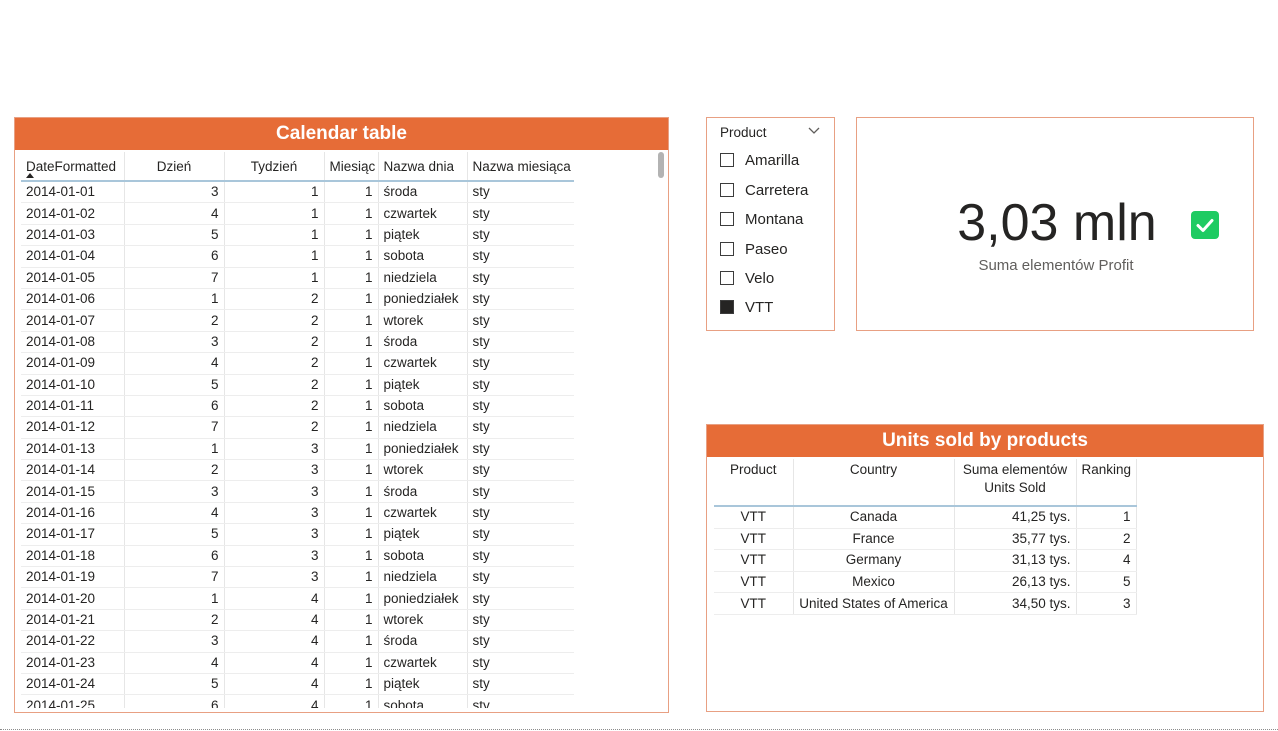  What do you see at coordinates (73, 167) in the screenshot?
I see `column-header-dateformatted: DateFormatted` at bounding box center [73, 167].